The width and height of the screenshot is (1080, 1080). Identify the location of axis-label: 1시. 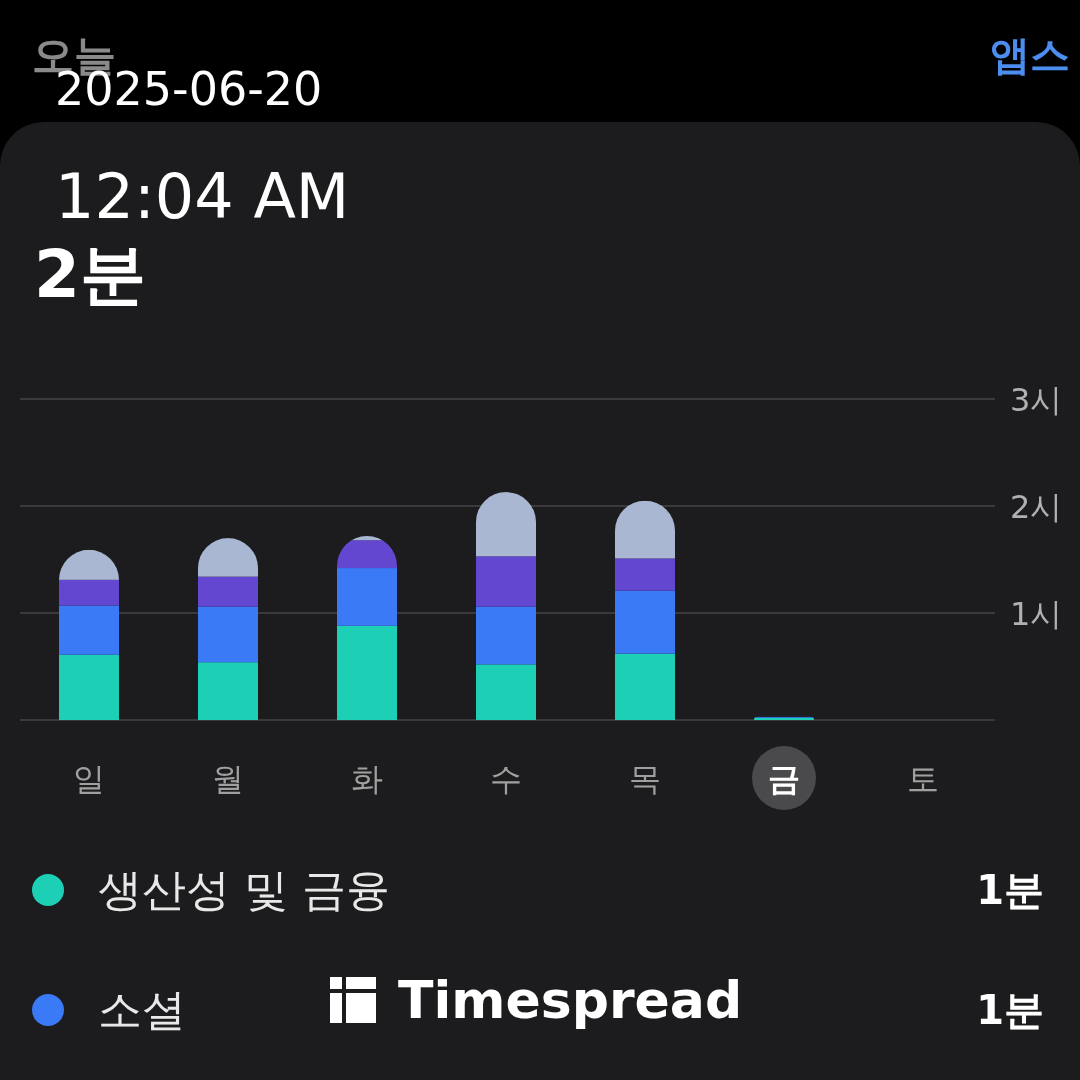
(1036, 614).